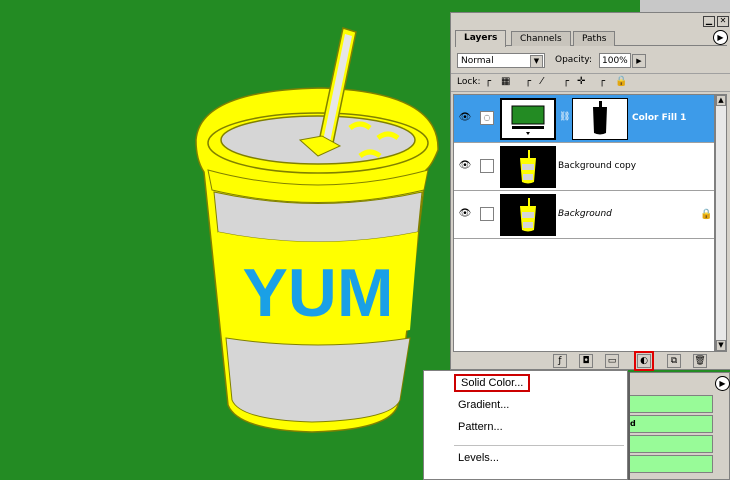  What do you see at coordinates (528, 82) in the screenshot?
I see `lock-brush-icon: ┌` at bounding box center [528, 82].